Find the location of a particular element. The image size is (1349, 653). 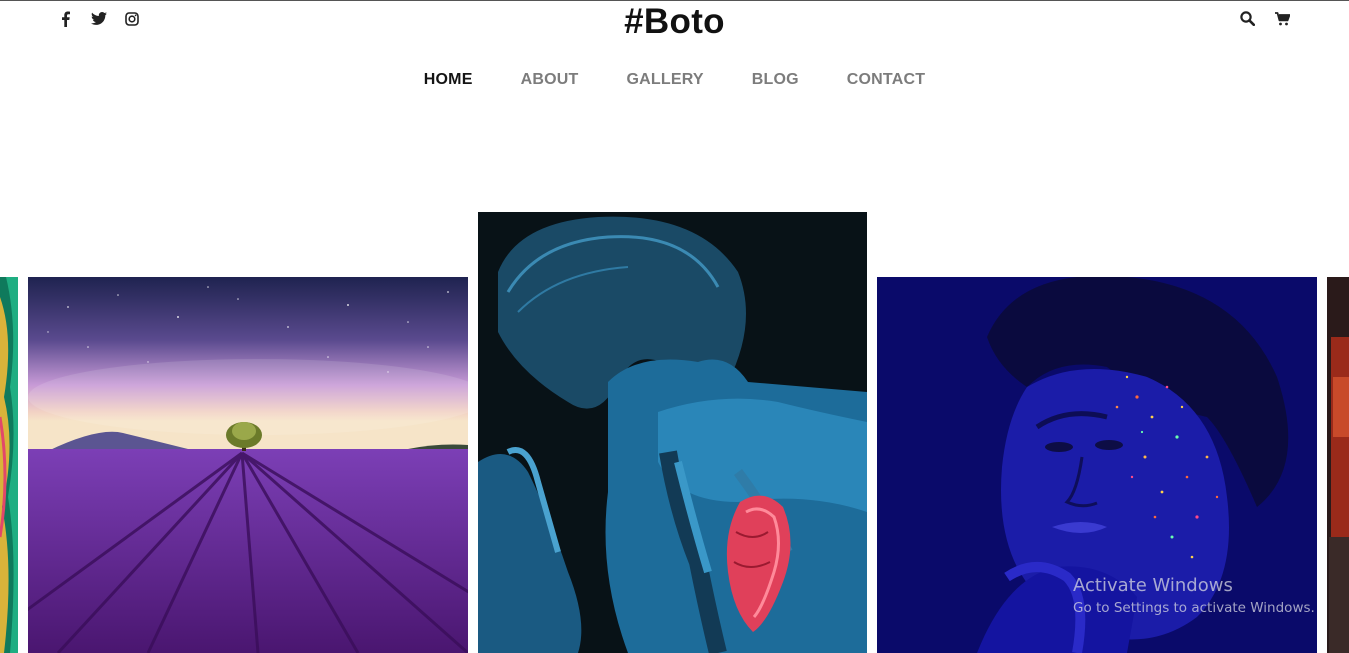

gallery-image-red-edge is located at coordinates (1338, 465).